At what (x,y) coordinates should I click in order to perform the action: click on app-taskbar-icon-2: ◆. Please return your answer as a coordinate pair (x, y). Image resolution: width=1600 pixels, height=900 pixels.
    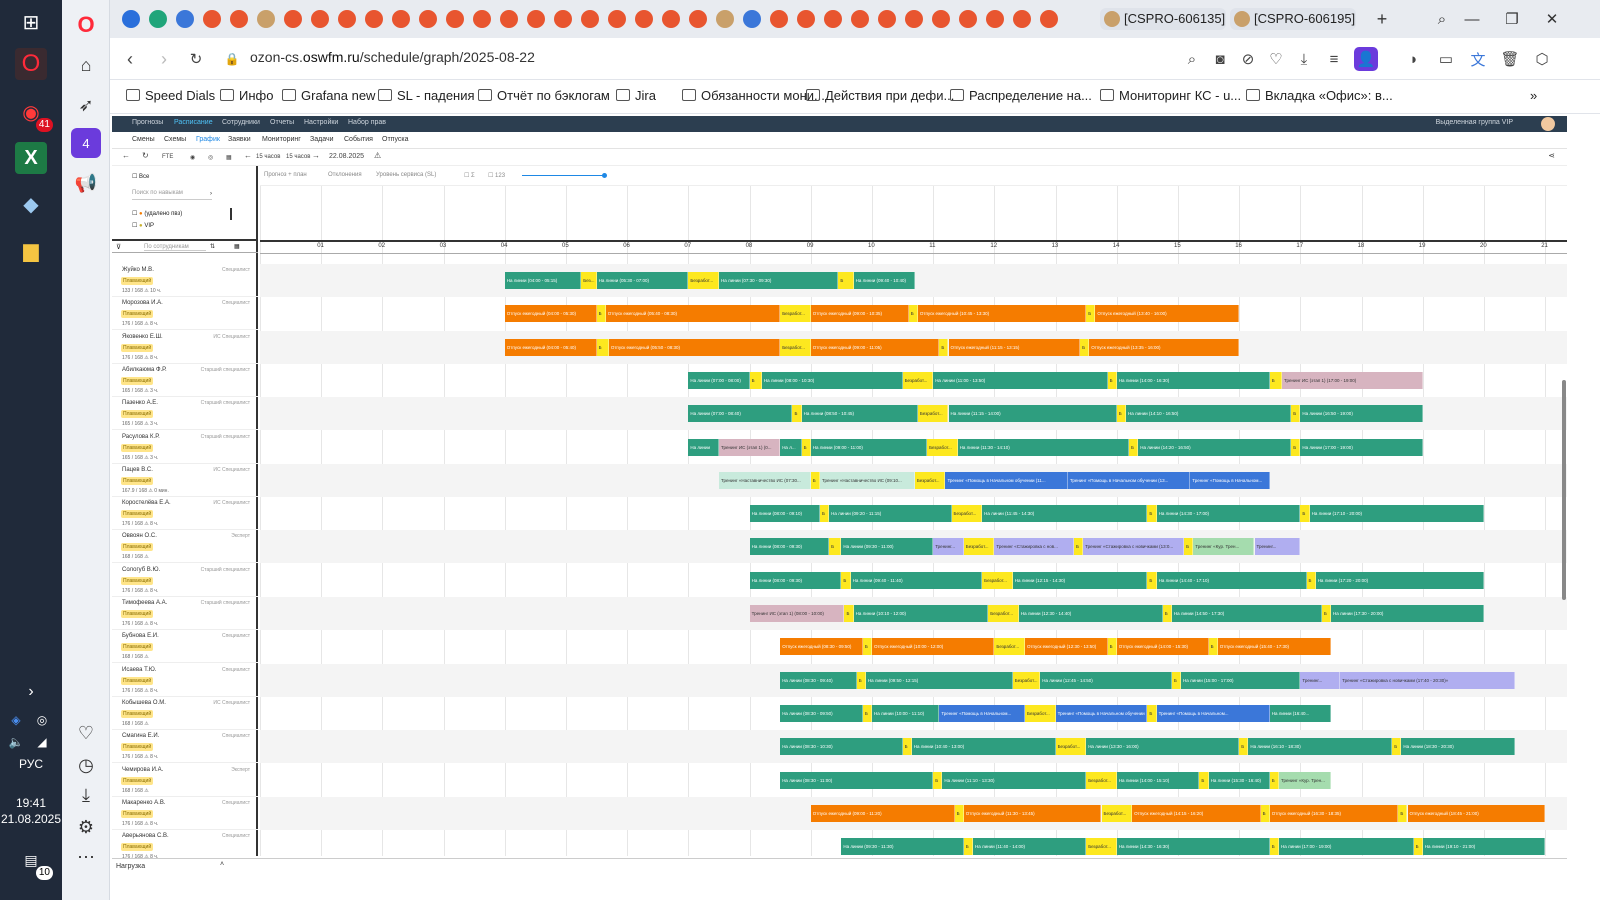
    Looking at the image, I should click on (31, 204).